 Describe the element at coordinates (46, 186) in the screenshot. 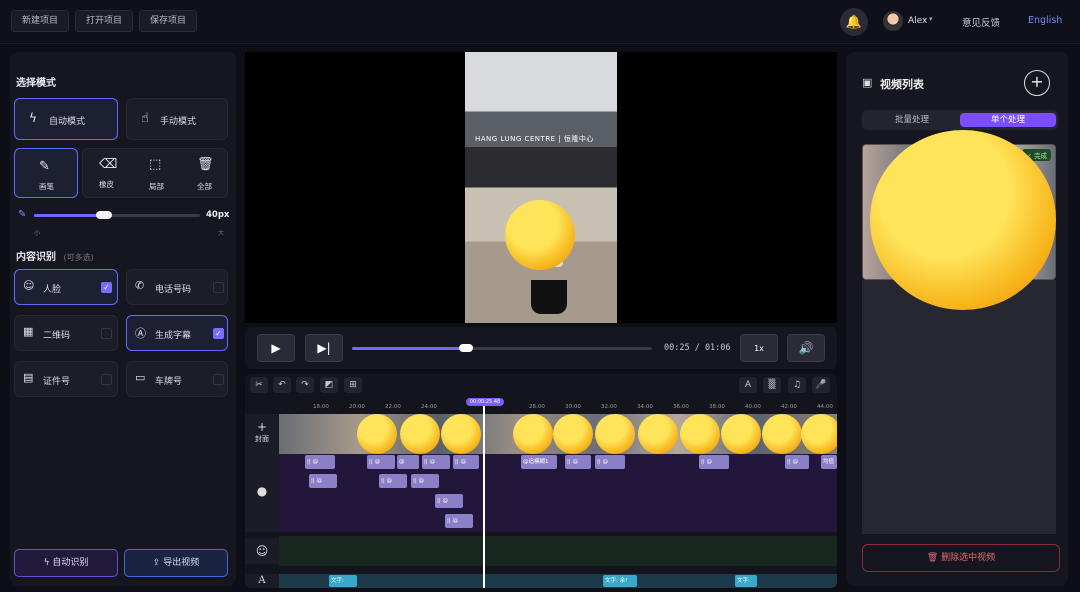

I see `brush-label: 画笔` at that location.